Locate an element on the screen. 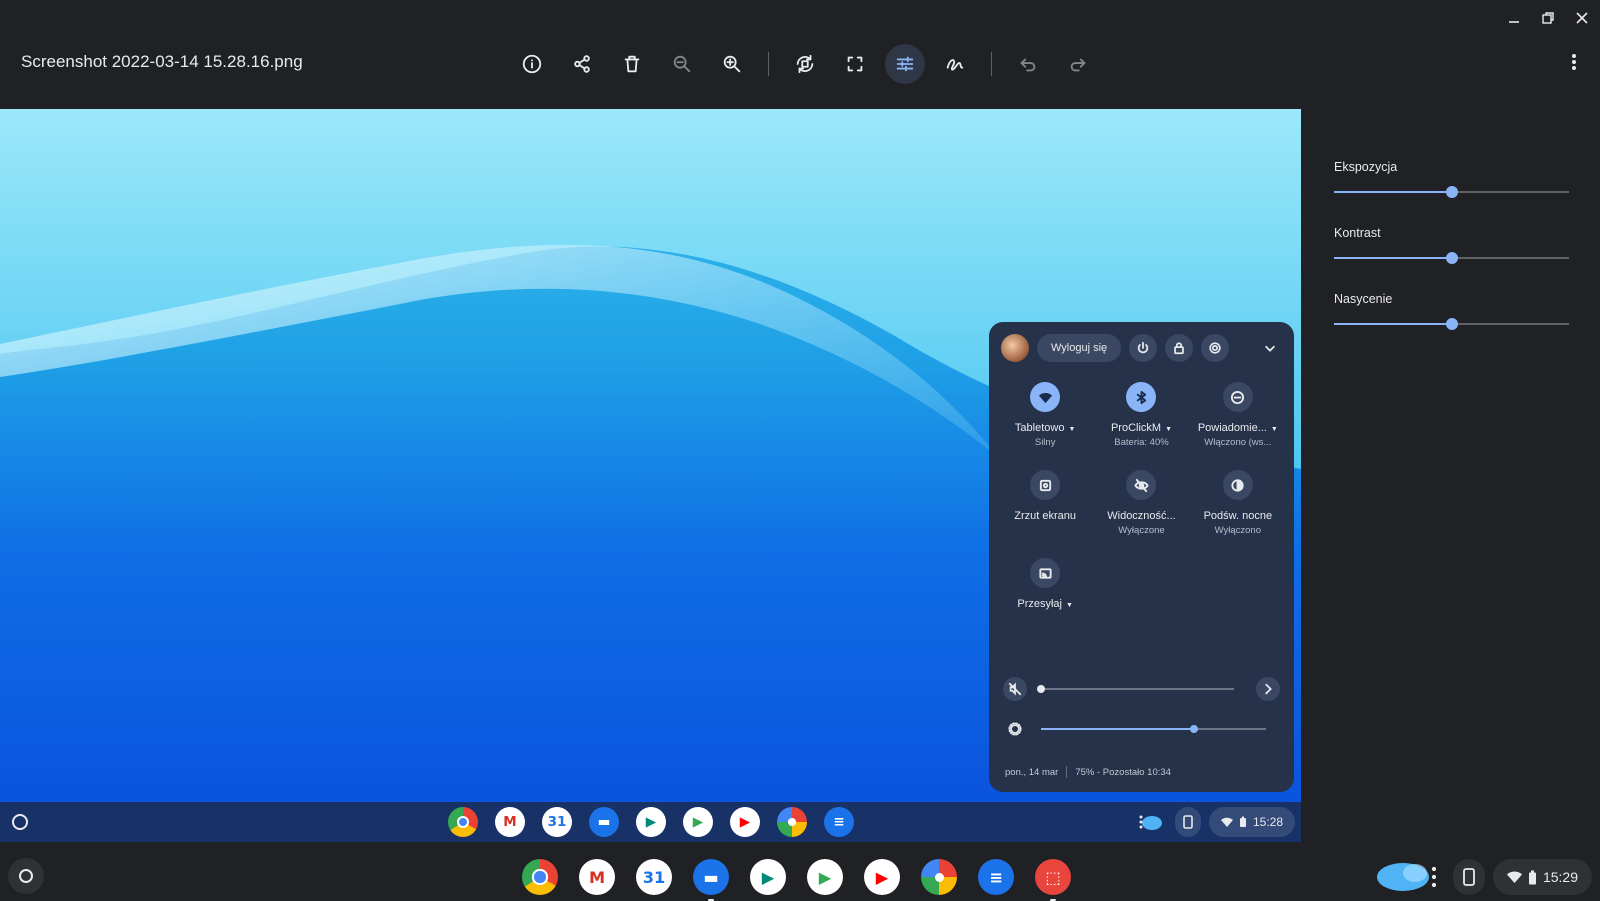 This screenshot has height=901, width=1600. night-light-icon is located at coordinates (1237, 485).